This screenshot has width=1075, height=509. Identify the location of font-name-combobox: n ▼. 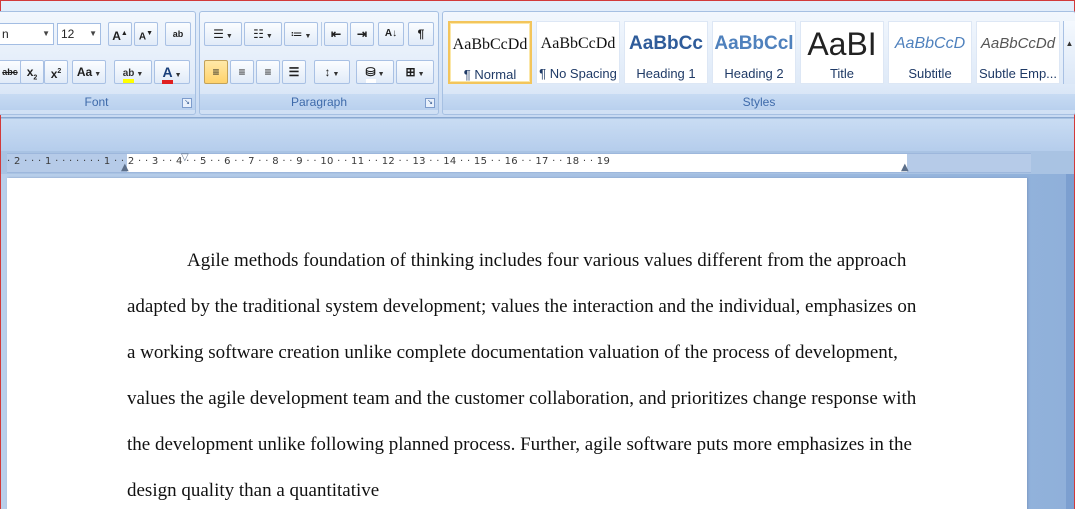
(27, 34).